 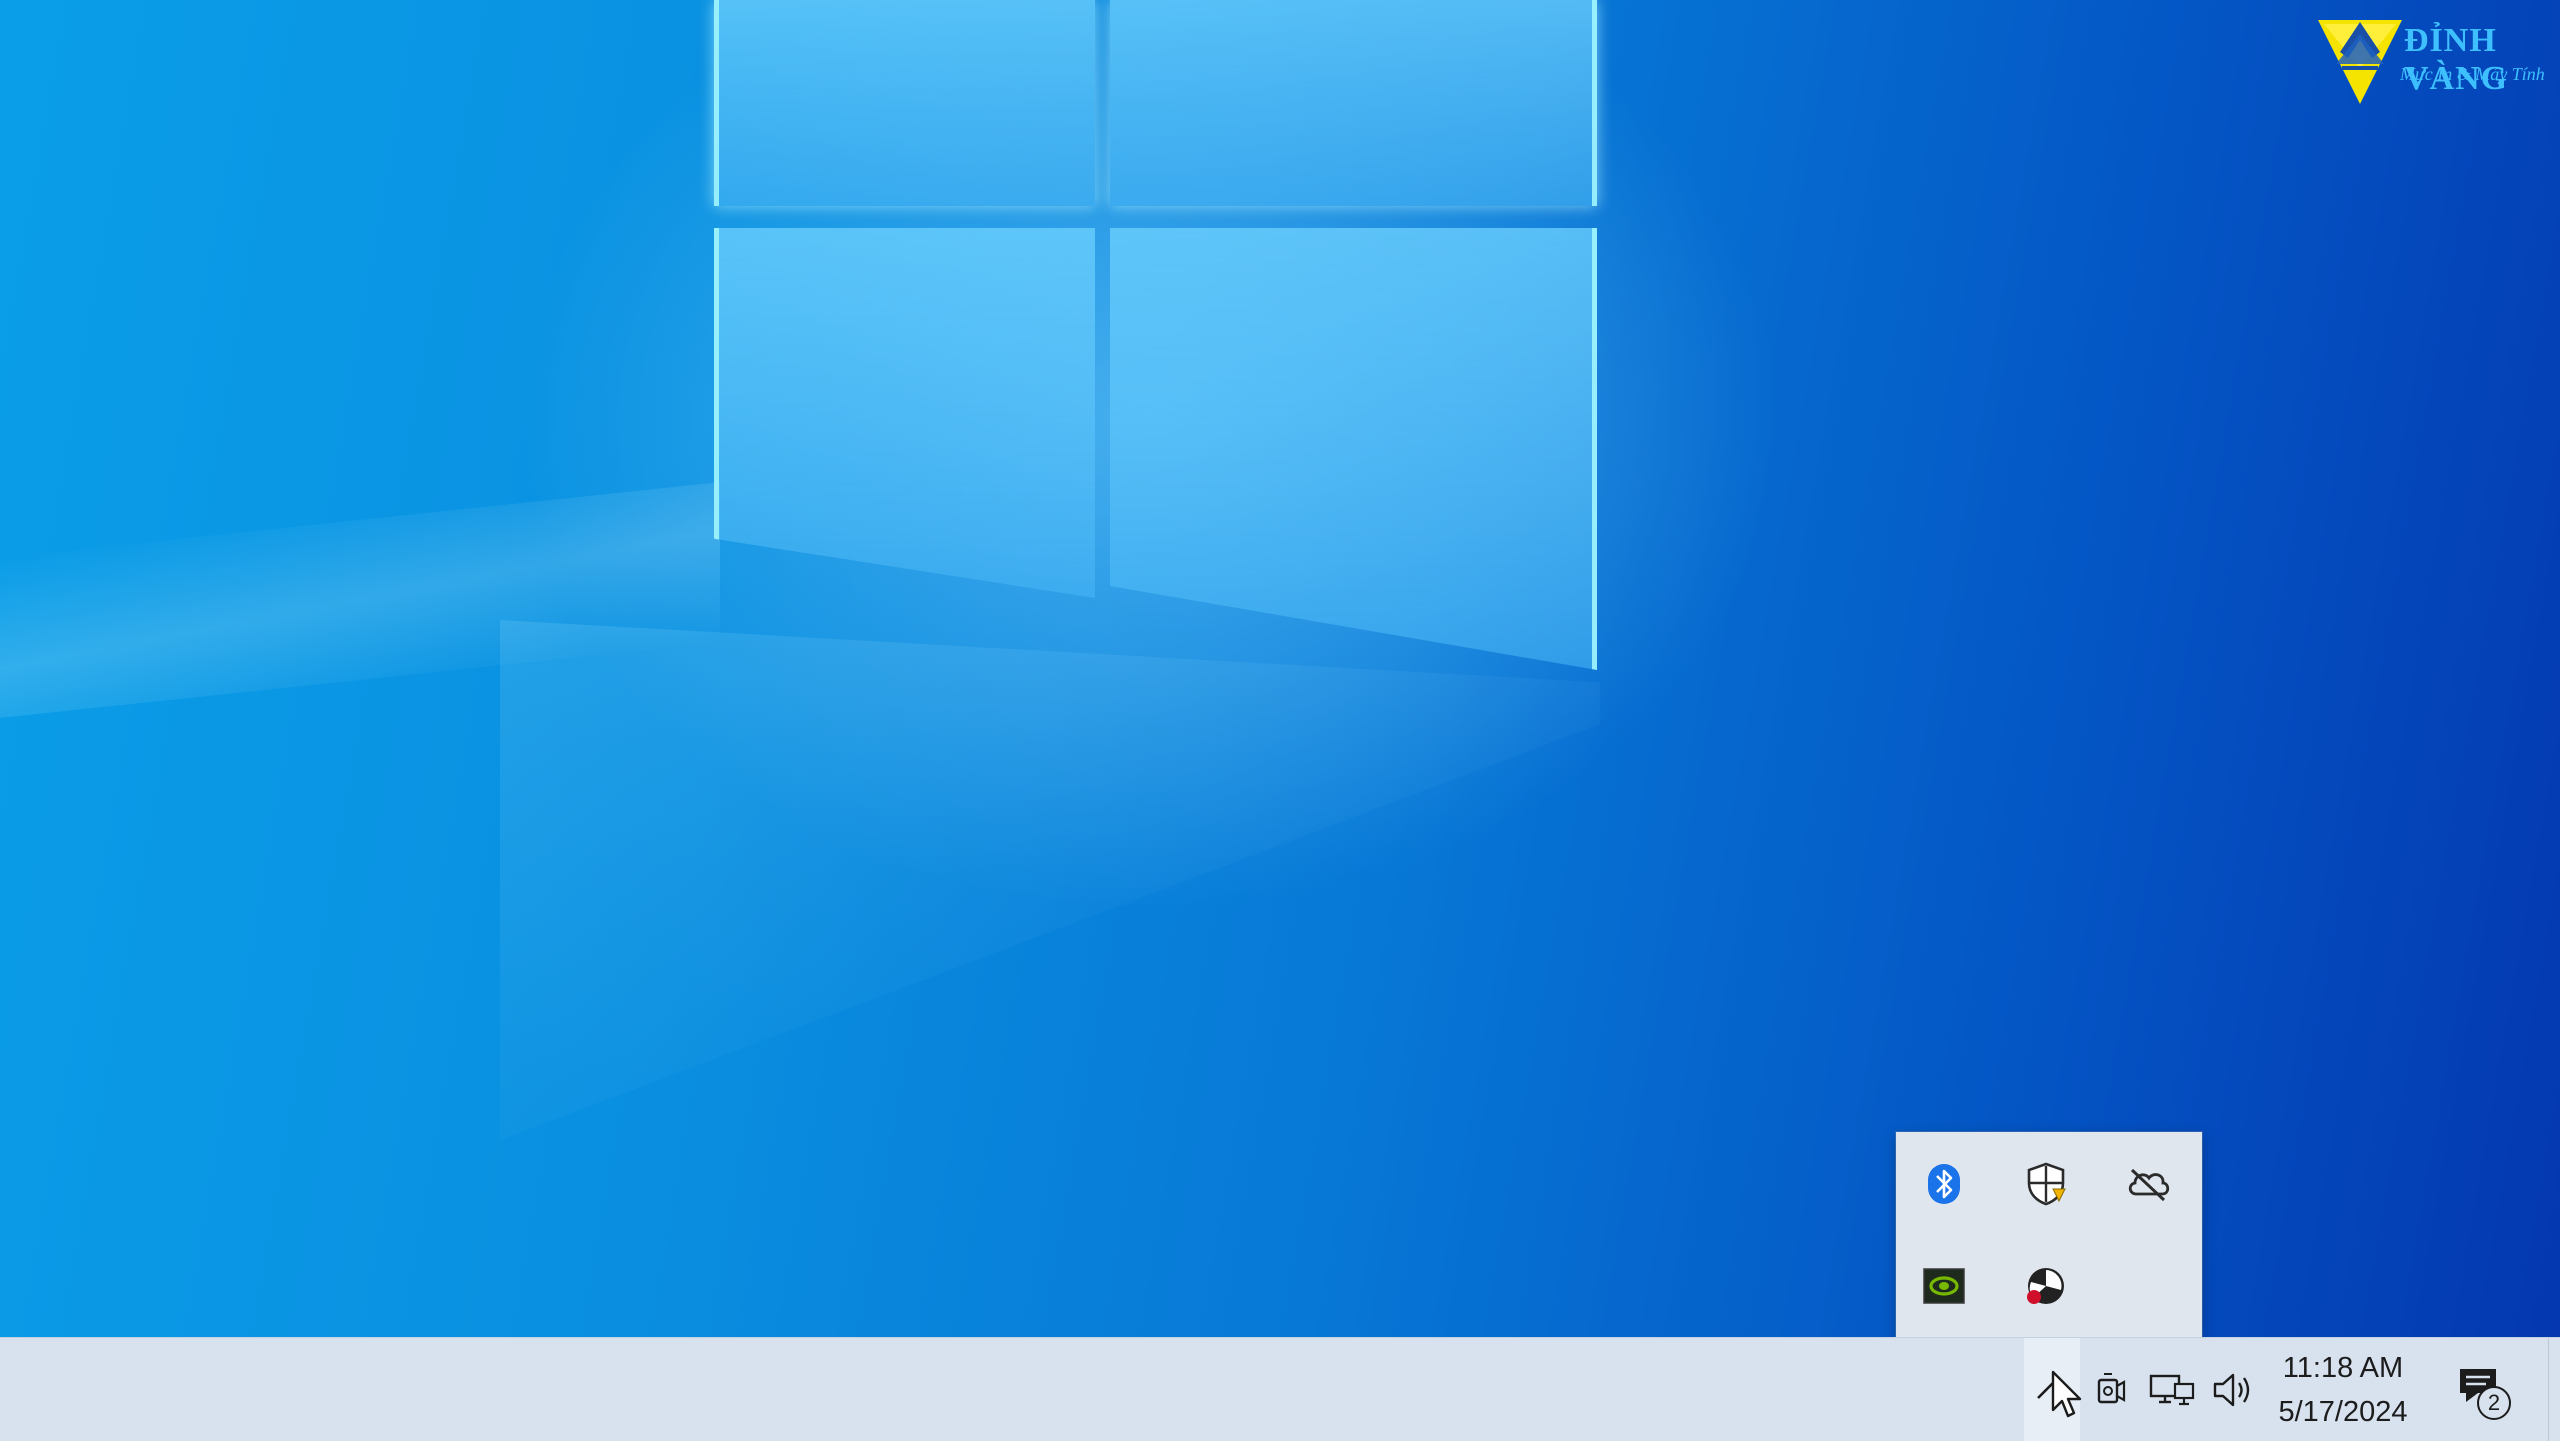 I want to click on onedrive-offline-icon, so click(x=2148, y=1184).